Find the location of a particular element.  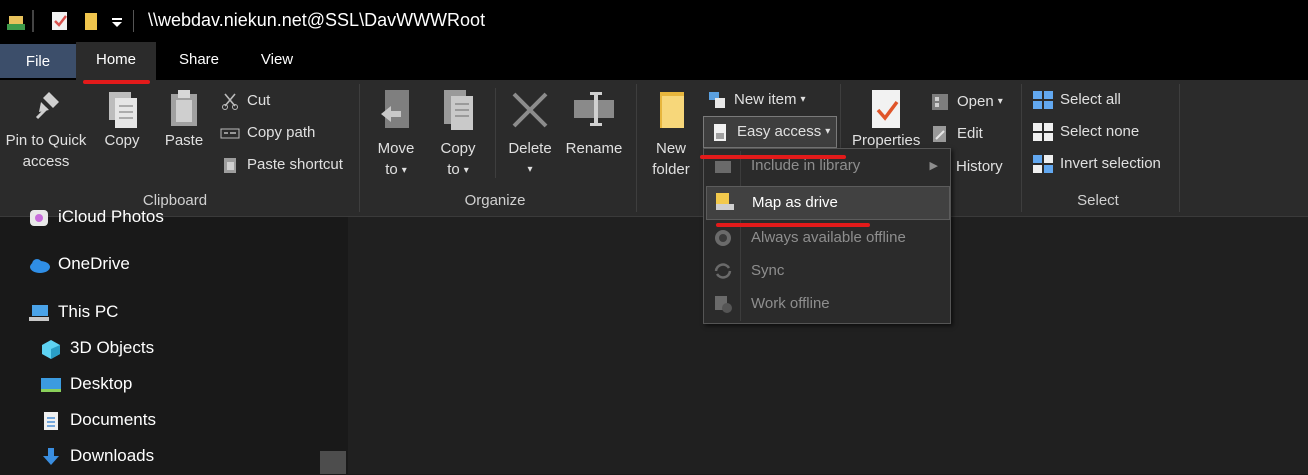

paste-shortcut-button: Paste shortcut is located at coordinates (281, 165).